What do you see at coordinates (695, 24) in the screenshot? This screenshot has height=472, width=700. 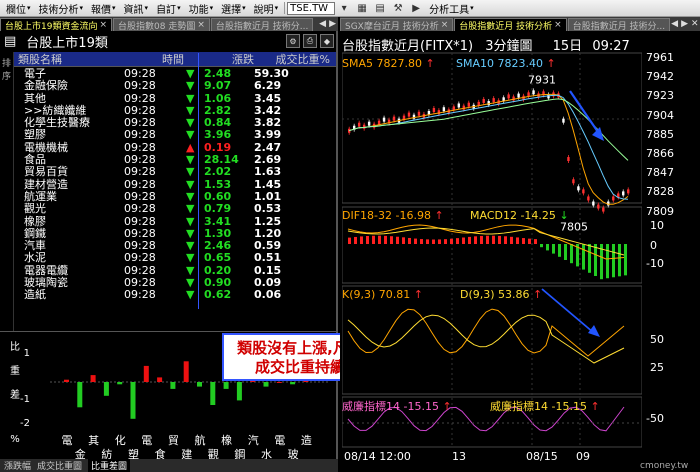 I see `close-icon: ✕` at bounding box center [695, 24].